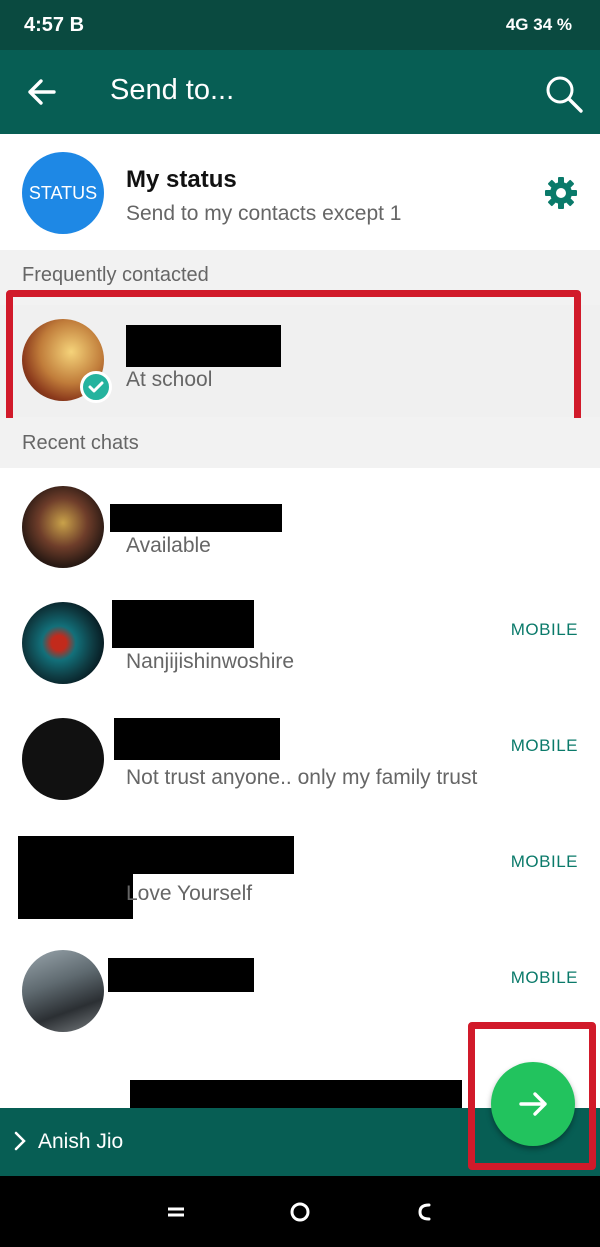  What do you see at coordinates (81, 1141) in the screenshot?
I see `selected-contact-name: Anish Jio` at bounding box center [81, 1141].